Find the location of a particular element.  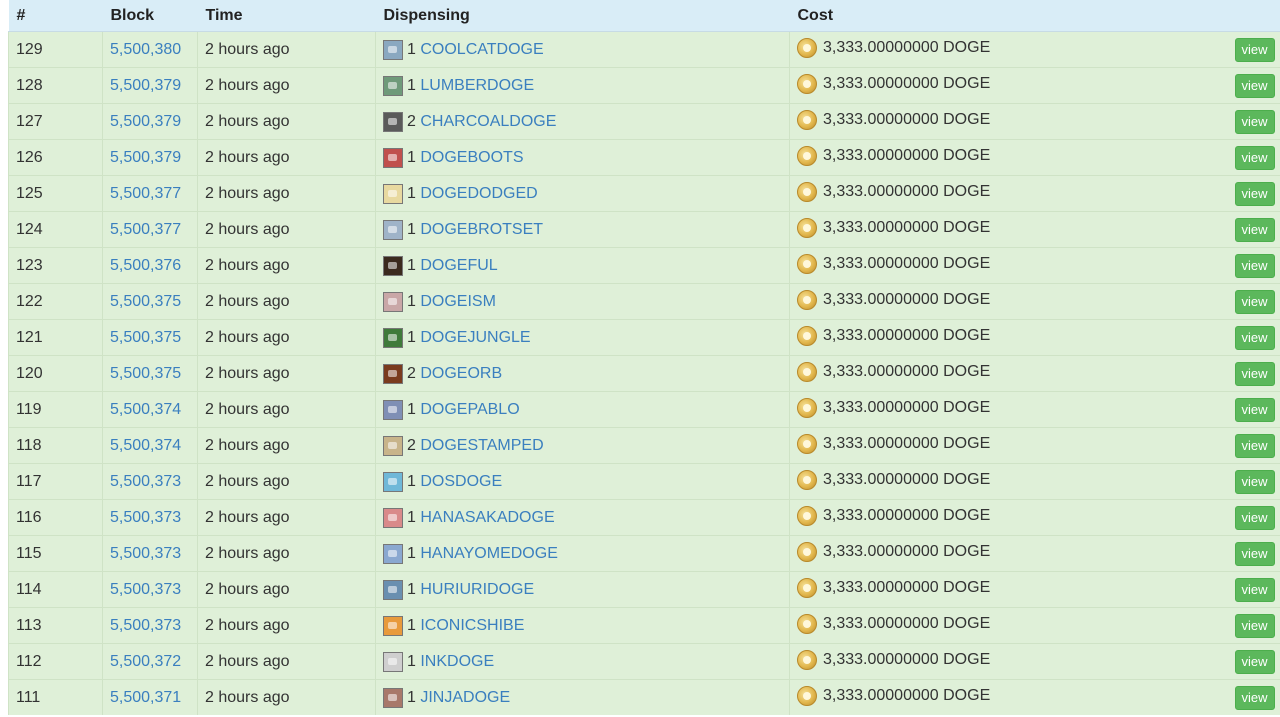

row-number: 120 is located at coordinates (55, 373).